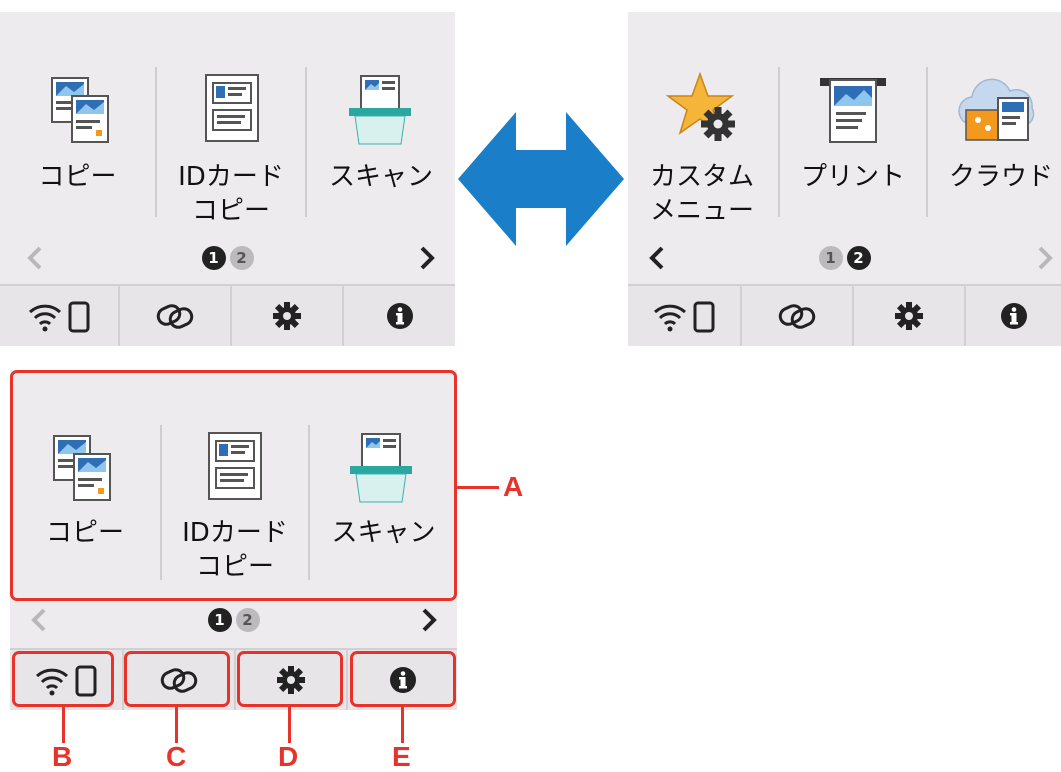  I want to click on callout-box-b, so click(63, 679).